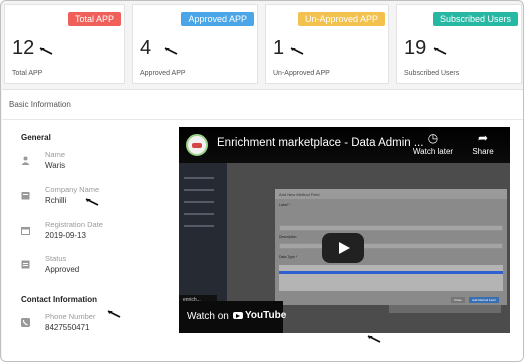  Describe the element at coordinates (25, 228) in the screenshot. I see `calendar-icon` at that location.